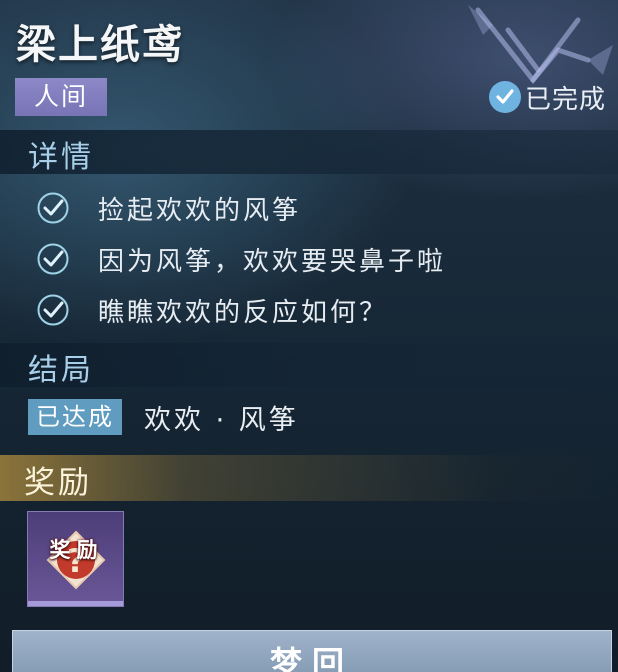 This screenshot has height=672, width=618. Describe the element at coordinates (309, 478) in the screenshot. I see `reward-section-header: 奖励` at that location.